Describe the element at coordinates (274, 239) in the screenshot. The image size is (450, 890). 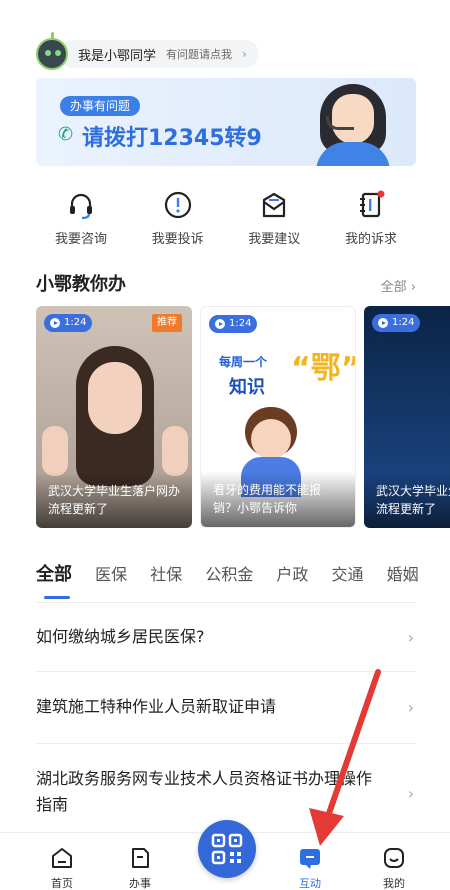
I see `action-label: 我要建议` at that location.